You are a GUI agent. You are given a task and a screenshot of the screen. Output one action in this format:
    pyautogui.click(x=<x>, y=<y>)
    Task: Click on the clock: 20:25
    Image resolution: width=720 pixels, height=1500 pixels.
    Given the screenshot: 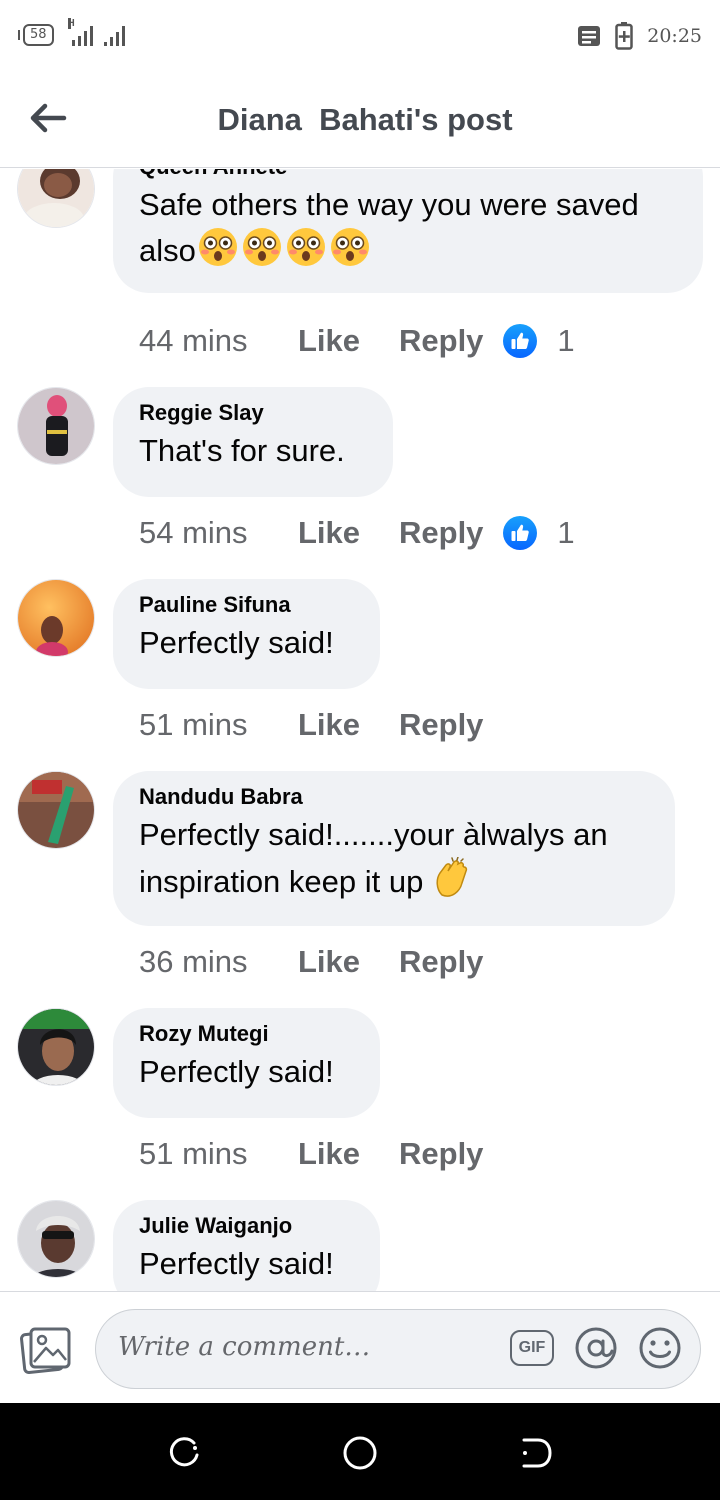 What is the action you would take?
    pyautogui.click(x=674, y=36)
    